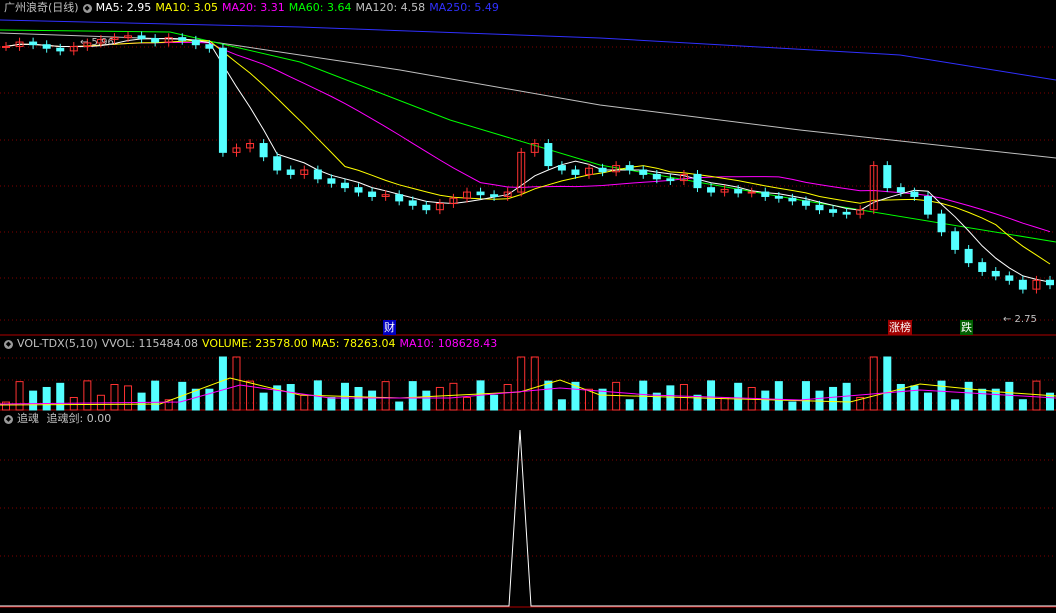 The image size is (1056, 613). I want to click on event-tag-limit-up: 涨榜, so click(900, 327).